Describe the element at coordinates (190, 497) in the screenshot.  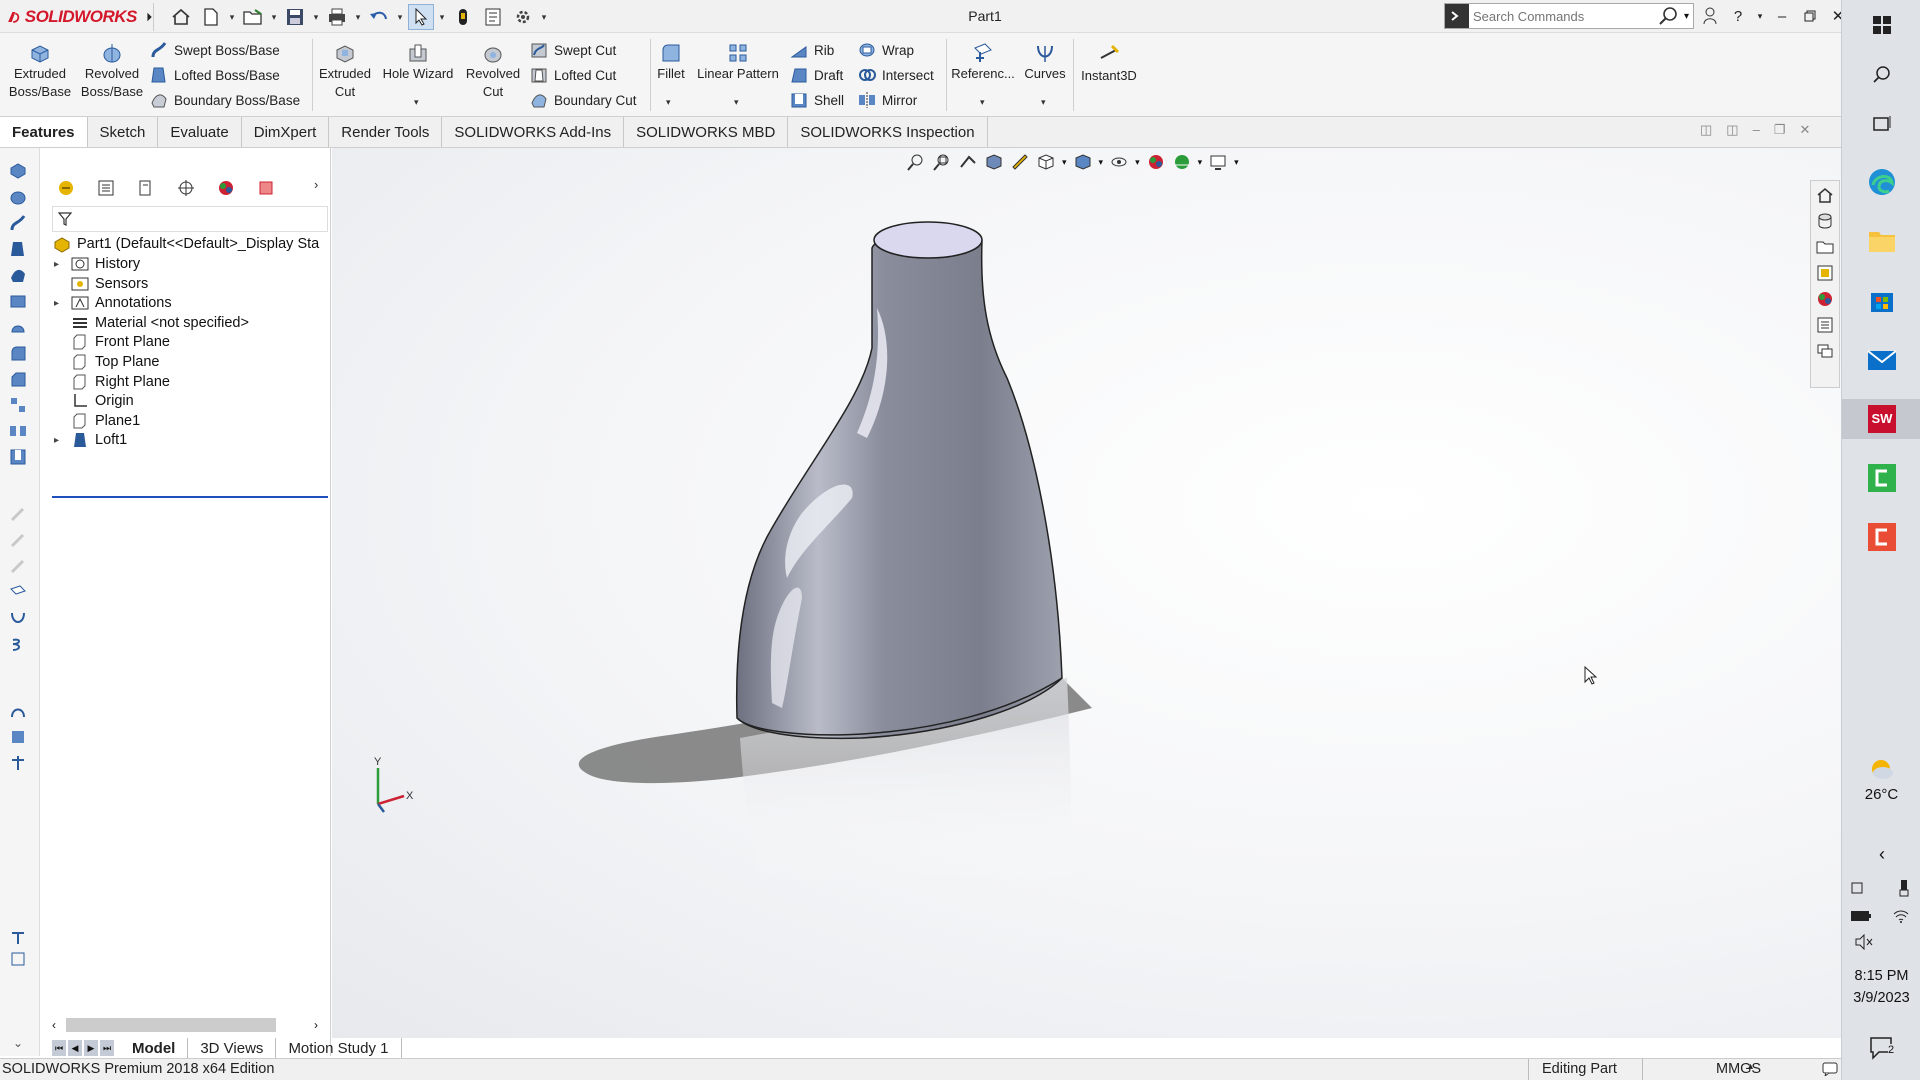
I see `rollback-bar` at that location.